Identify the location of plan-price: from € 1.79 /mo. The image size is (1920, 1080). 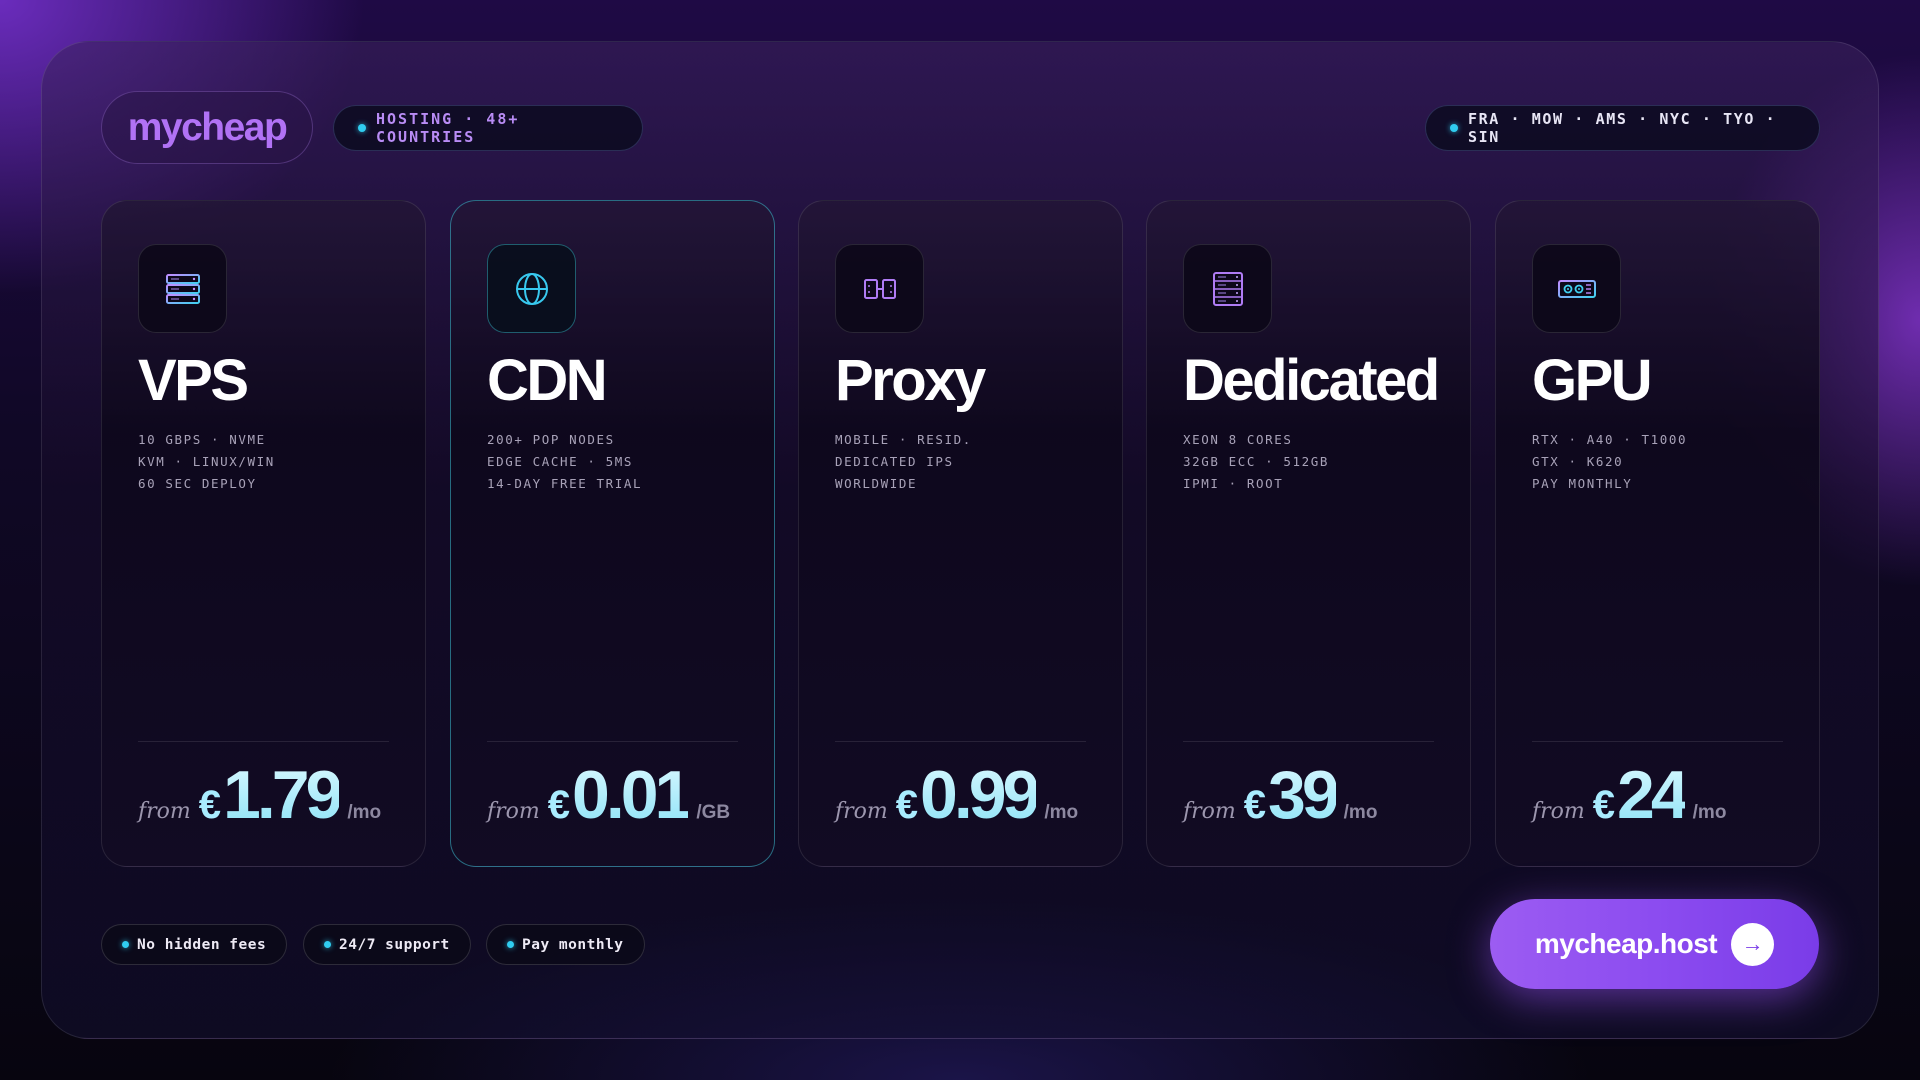
(259, 795).